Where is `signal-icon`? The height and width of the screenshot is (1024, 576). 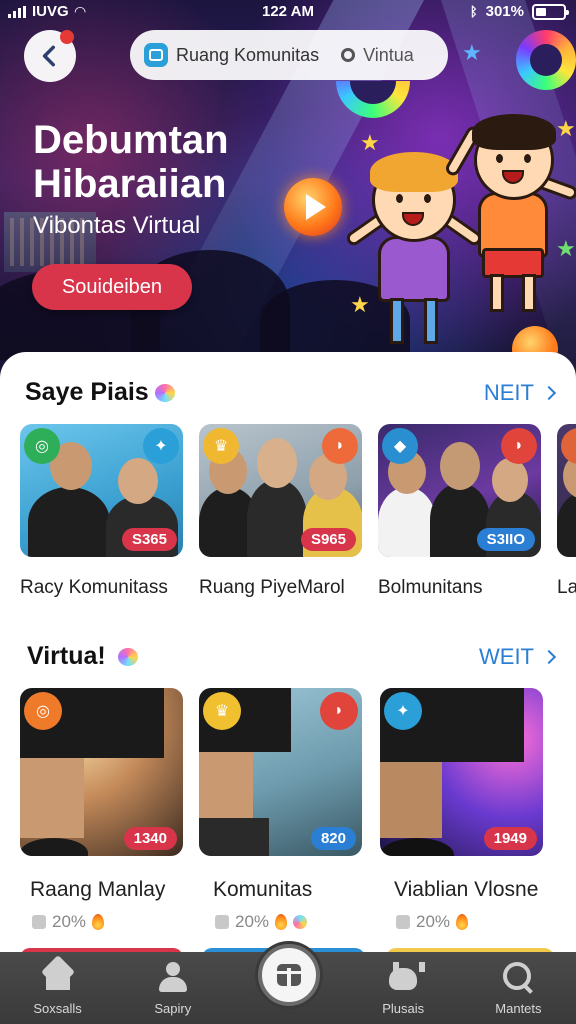 signal-icon is located at coordinates (17, 11).